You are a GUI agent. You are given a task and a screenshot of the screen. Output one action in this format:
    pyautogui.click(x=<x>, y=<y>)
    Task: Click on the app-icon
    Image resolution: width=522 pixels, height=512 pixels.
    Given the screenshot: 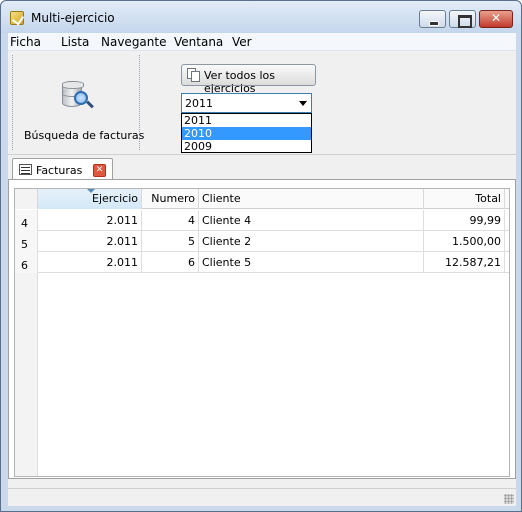 What is the action you would take?
    pyautogui.click(x=17, y=18)
    